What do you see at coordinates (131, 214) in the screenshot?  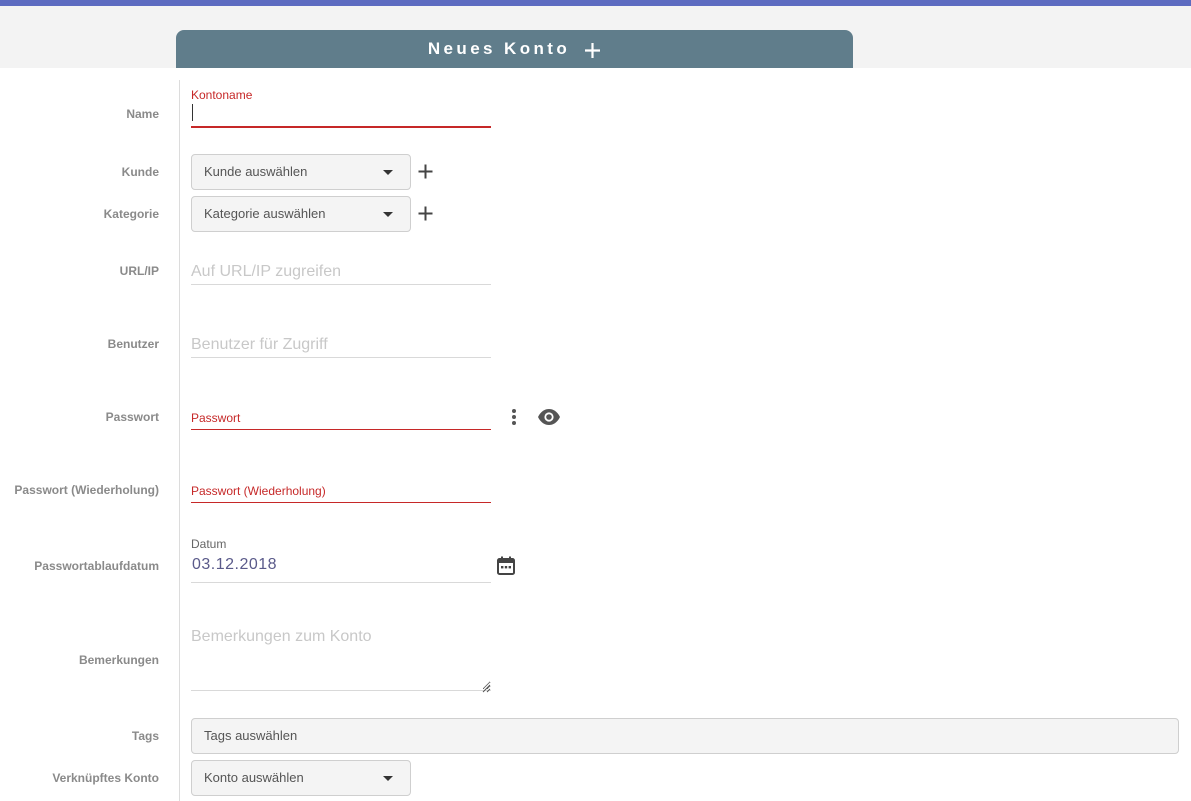 I see `label-kategorie: Kategorie` at bounding box center [131, 214].